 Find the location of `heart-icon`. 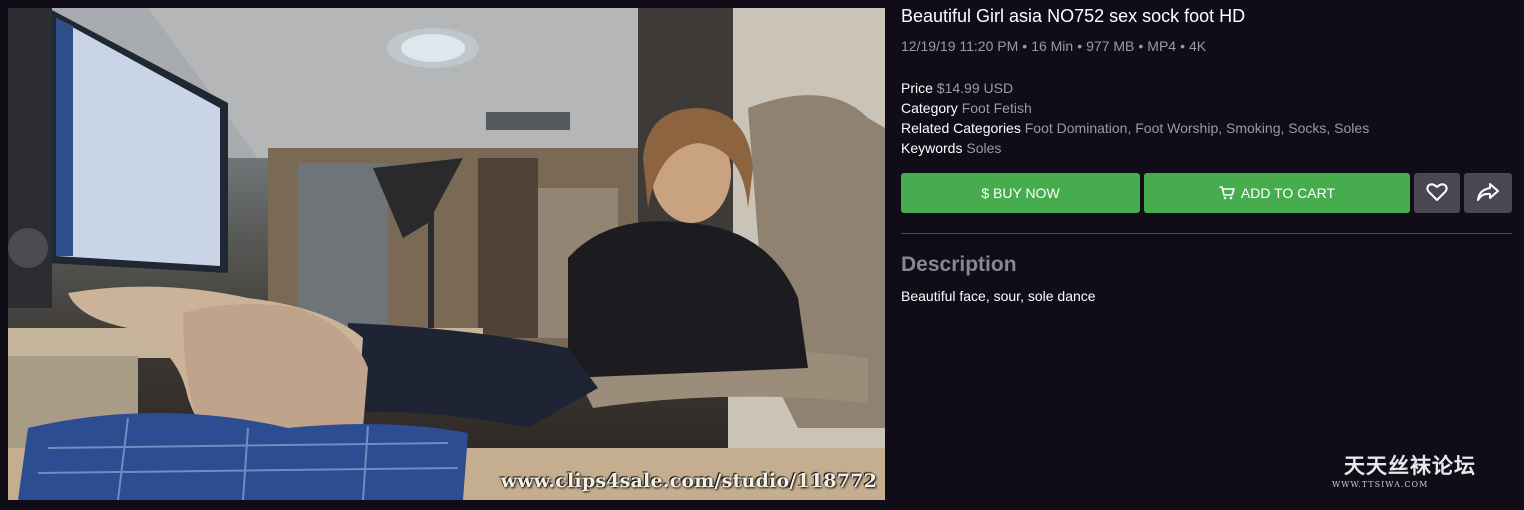

heart-icon is located at coordinates (1437, 193).